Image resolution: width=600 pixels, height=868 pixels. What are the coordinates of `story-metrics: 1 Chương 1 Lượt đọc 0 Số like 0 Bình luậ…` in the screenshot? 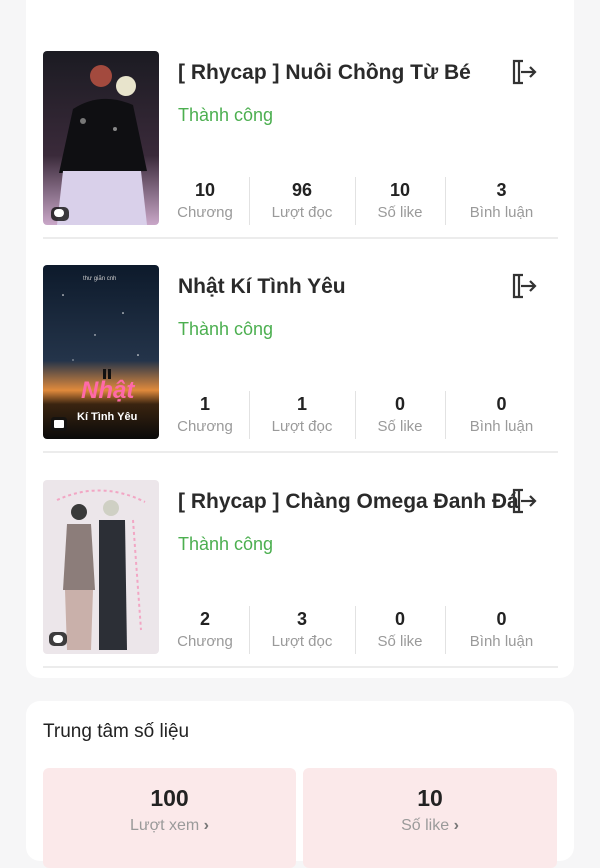 It's located at (359, 415).